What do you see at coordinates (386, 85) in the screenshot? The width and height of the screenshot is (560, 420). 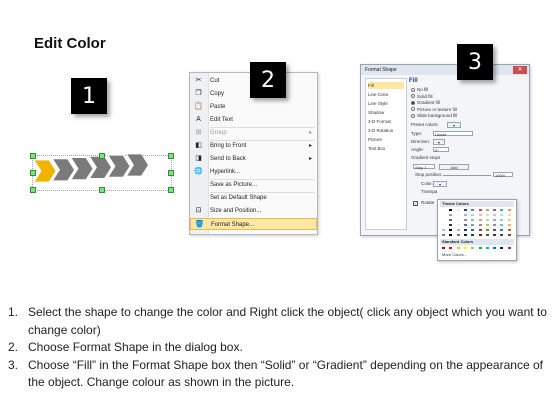 I see `nav-item-fill: Fill` at bounding box center [386, 85].